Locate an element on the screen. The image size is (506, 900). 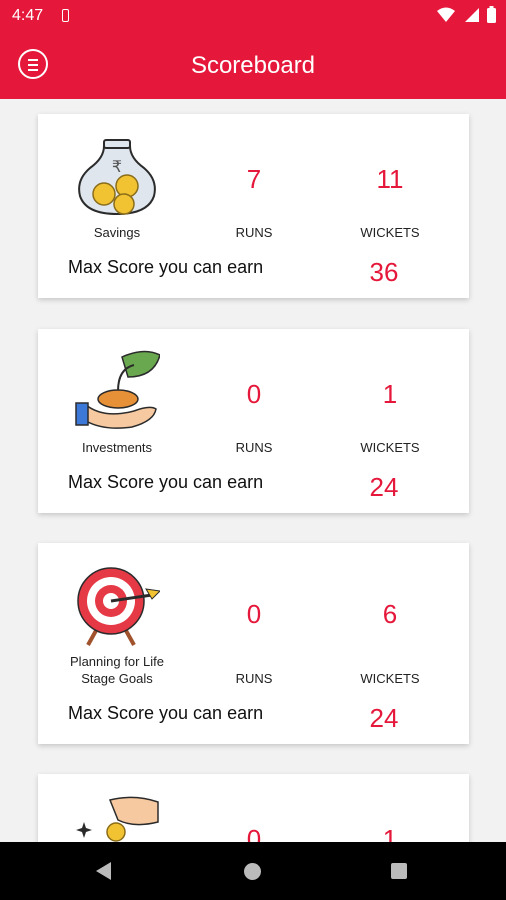
home-icon is located at coordinates (252, 871).